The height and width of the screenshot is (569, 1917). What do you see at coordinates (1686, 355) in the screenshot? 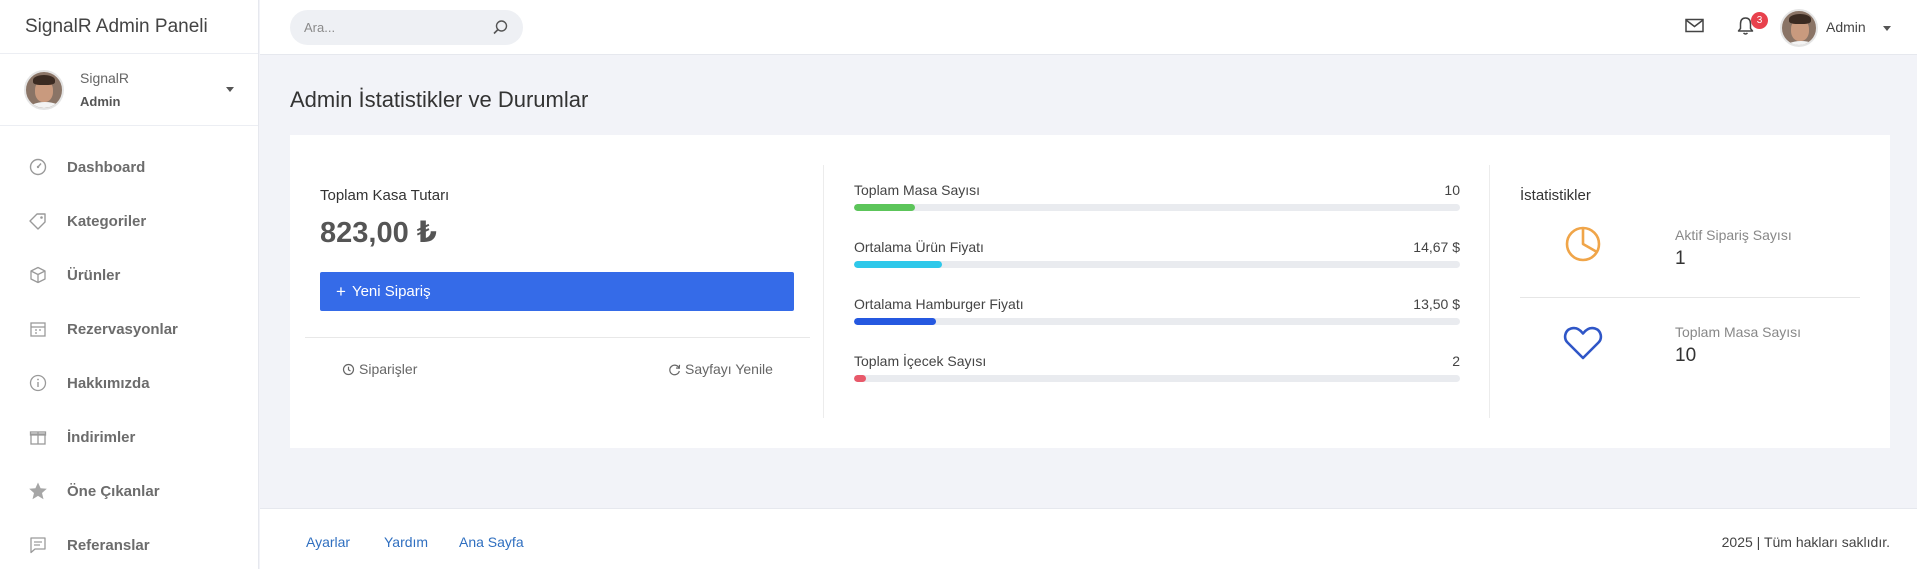
I see `stat-value: 10` at bounding box center [1686, 355].